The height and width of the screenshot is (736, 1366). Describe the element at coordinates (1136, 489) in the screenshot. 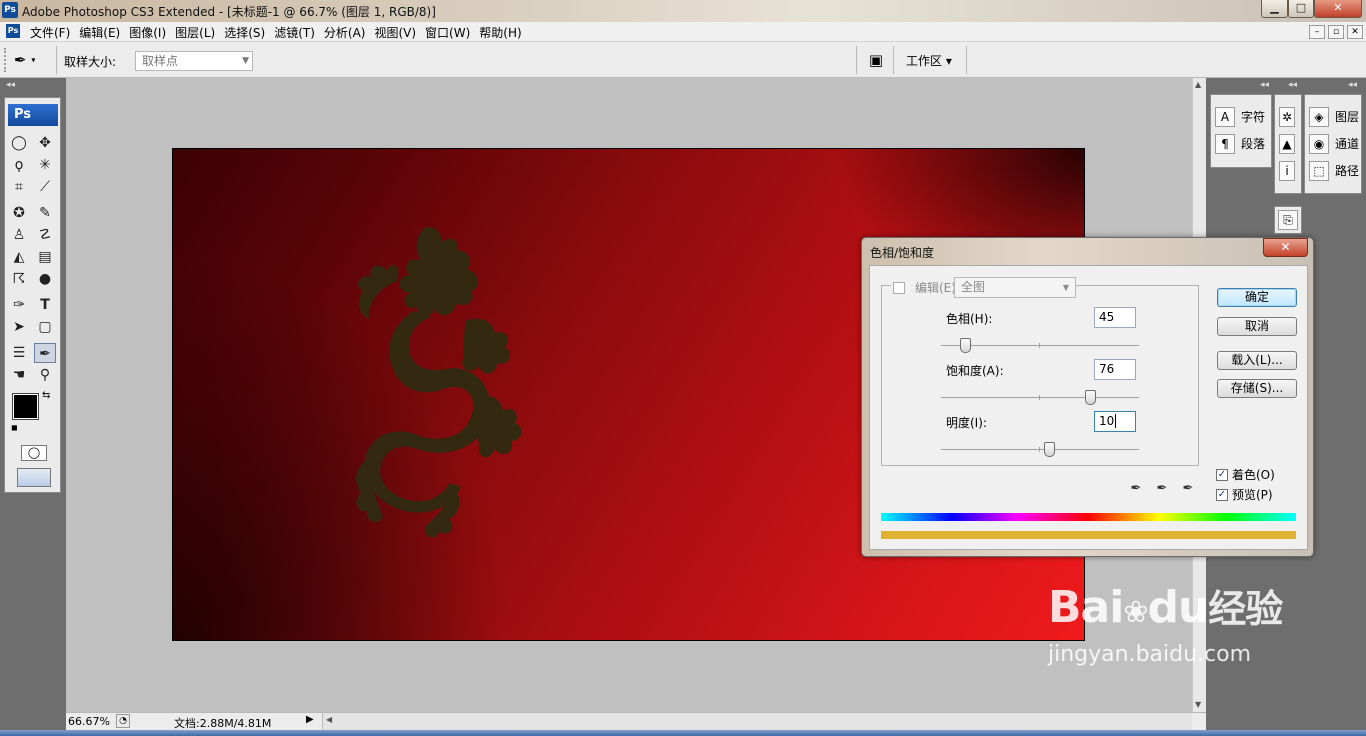

I see `eyedropper-icon: ✒` at that location.